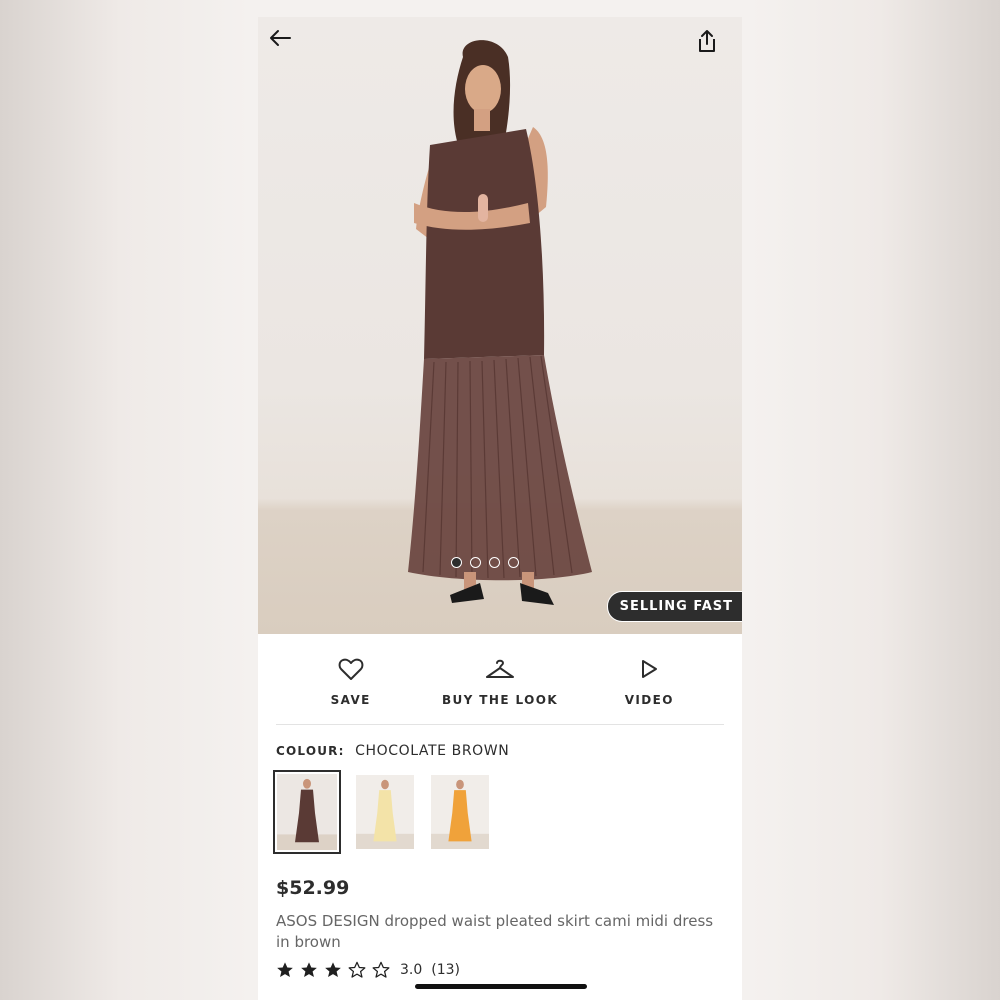 This screenshot has height=1000, width=1000. Describe the element at coordinates (310, 751) in the screenshot. I see `colour-label: COLOUR:` at that location.